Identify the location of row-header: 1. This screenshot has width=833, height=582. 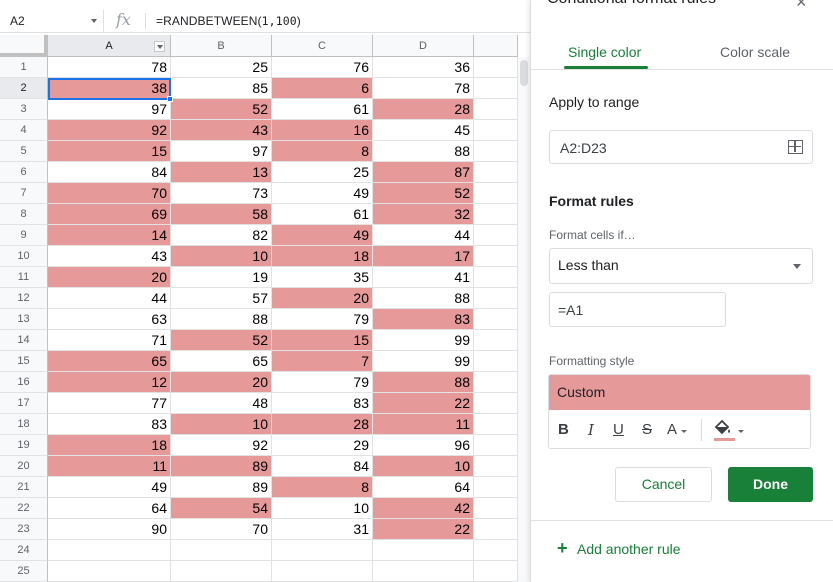
(24, 67).